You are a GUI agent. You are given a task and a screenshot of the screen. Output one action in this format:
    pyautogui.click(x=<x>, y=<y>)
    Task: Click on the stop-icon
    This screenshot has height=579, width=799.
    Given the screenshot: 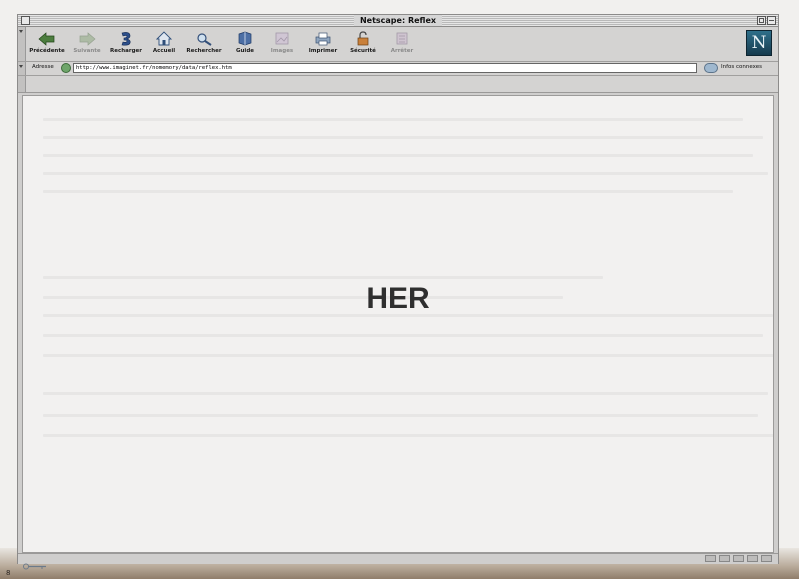 What is the action you would take?
    pyautogui.click(x=402, y=38)
    